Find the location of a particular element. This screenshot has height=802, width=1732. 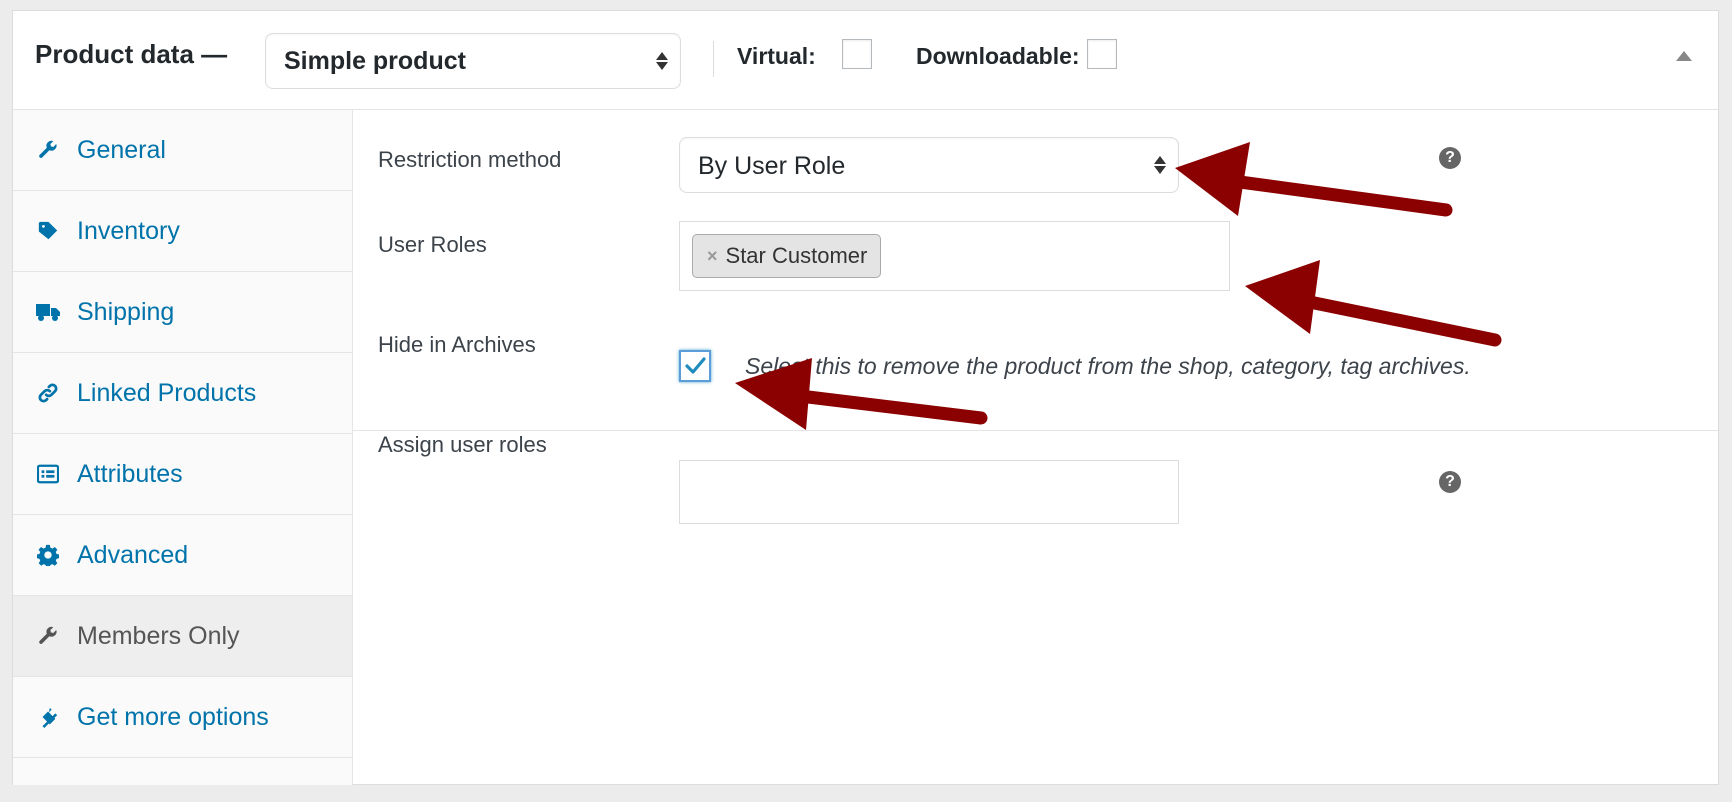

tab-label: Shipping is located at coordinates (126, 311).